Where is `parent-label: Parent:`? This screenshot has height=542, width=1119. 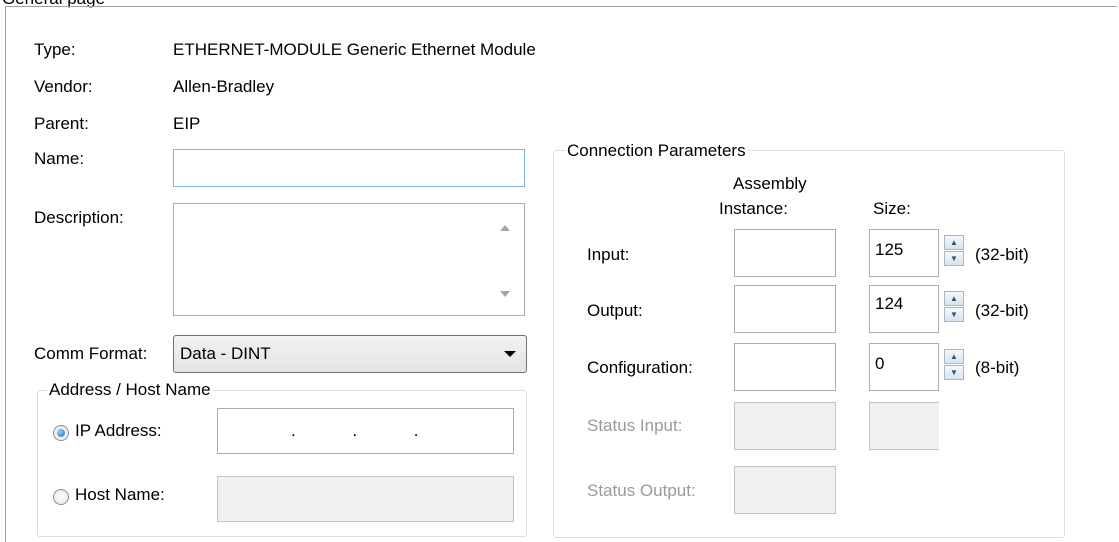
parent-label: Parent: is located at coordinates (61, 123).